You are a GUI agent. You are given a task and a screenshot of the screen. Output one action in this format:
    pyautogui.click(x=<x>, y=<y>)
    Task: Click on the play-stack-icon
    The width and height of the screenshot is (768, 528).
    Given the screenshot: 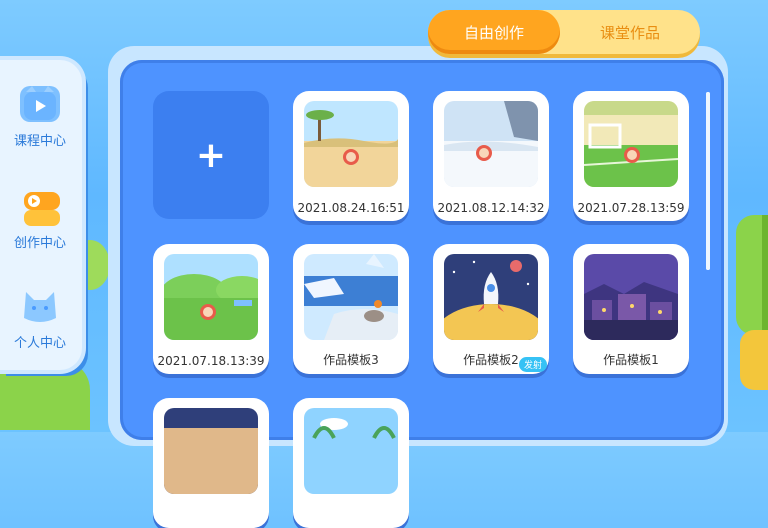 What is the action you would take?
    pyautogui.click(x=40, y=207)
    